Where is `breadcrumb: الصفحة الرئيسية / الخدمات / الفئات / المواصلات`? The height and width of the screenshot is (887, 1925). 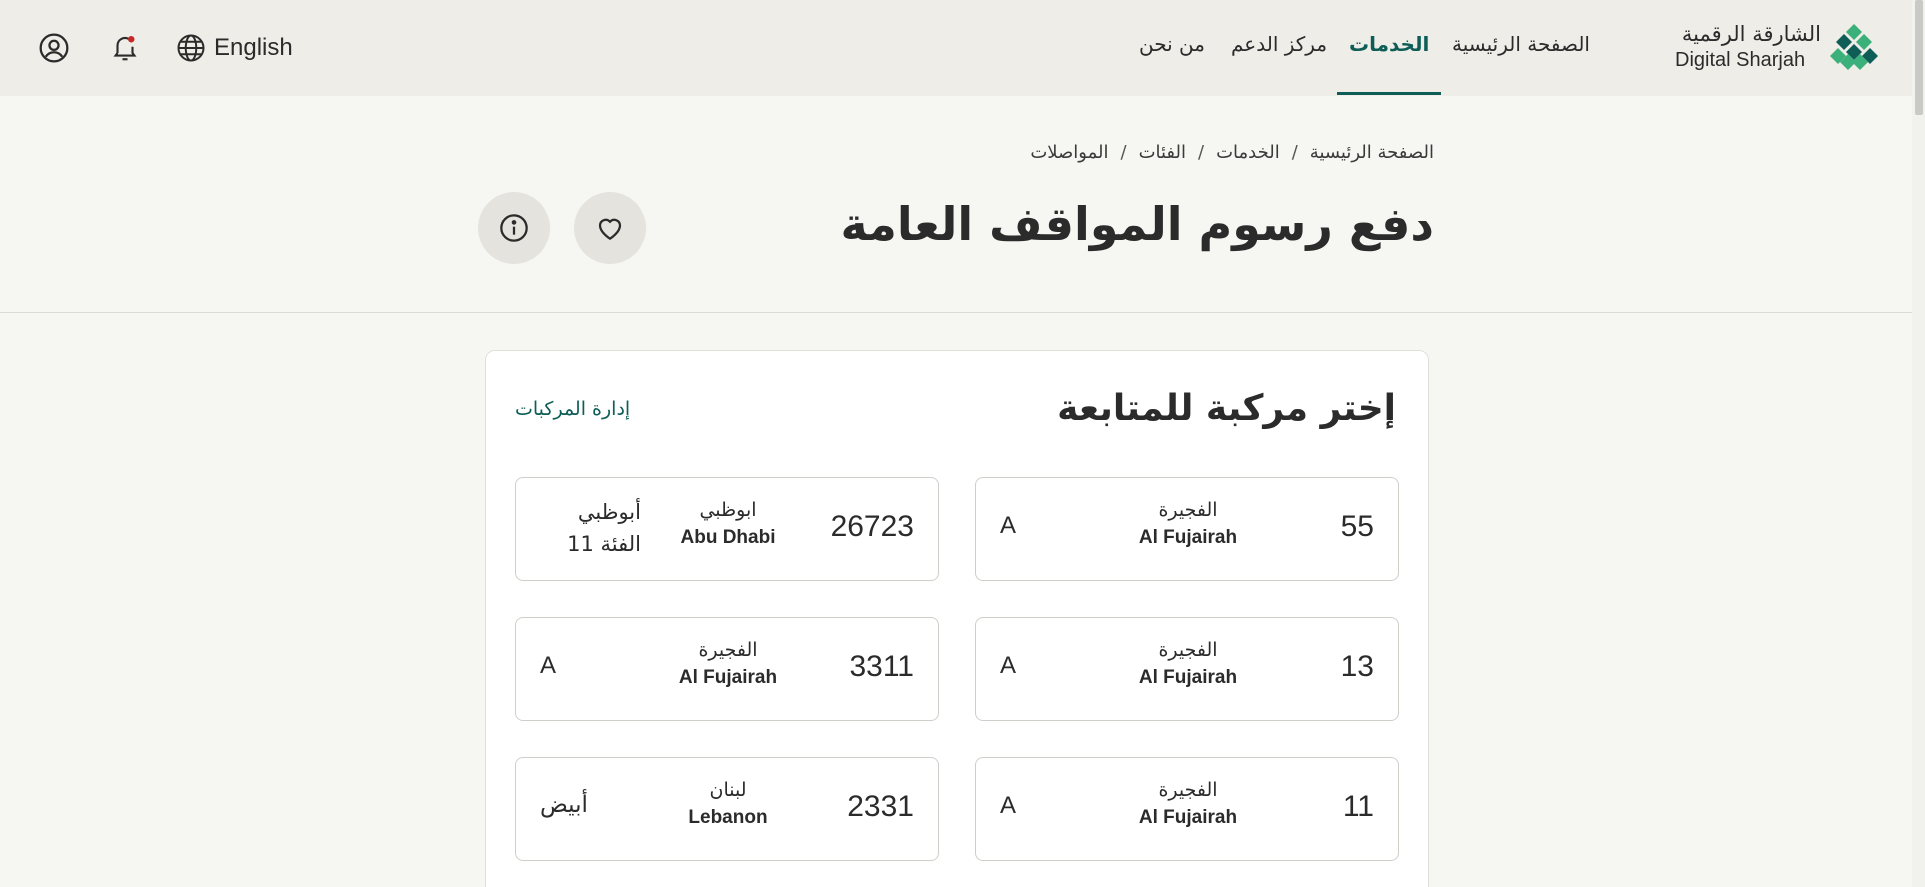
breadcrumb: الصفحة الرئيسية / الخدمات / الفئات / المواصلات is located at coordinates (1232, 152).